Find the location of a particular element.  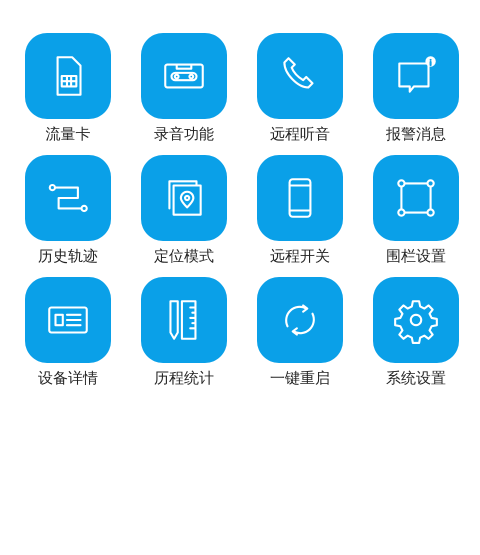

menu-label: 远程开关 is located at coordinates (300, 256).